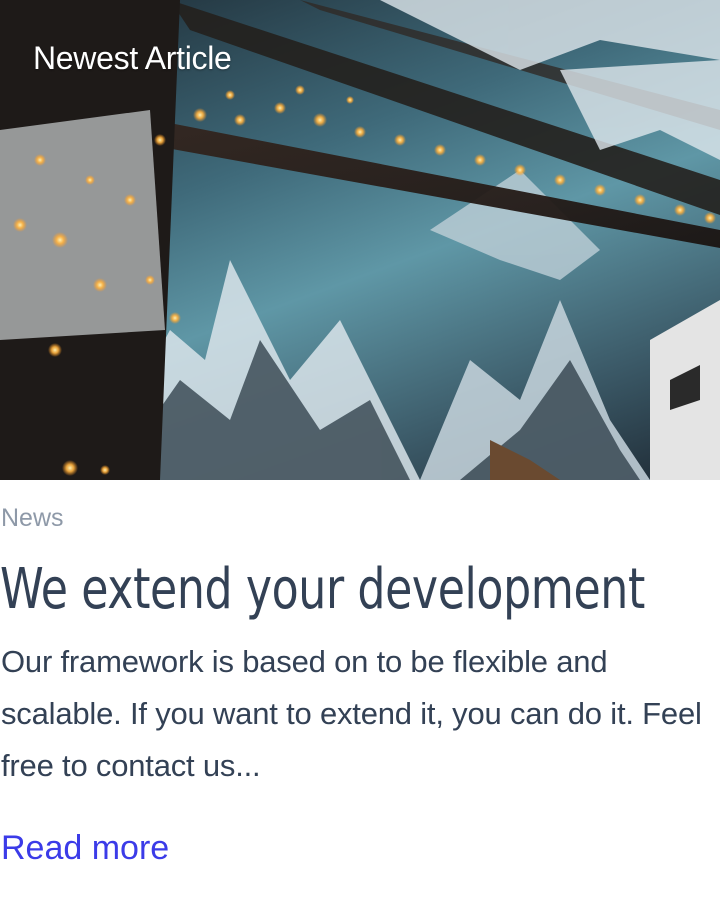  I want to click on article-category: News, so click(32, 518).